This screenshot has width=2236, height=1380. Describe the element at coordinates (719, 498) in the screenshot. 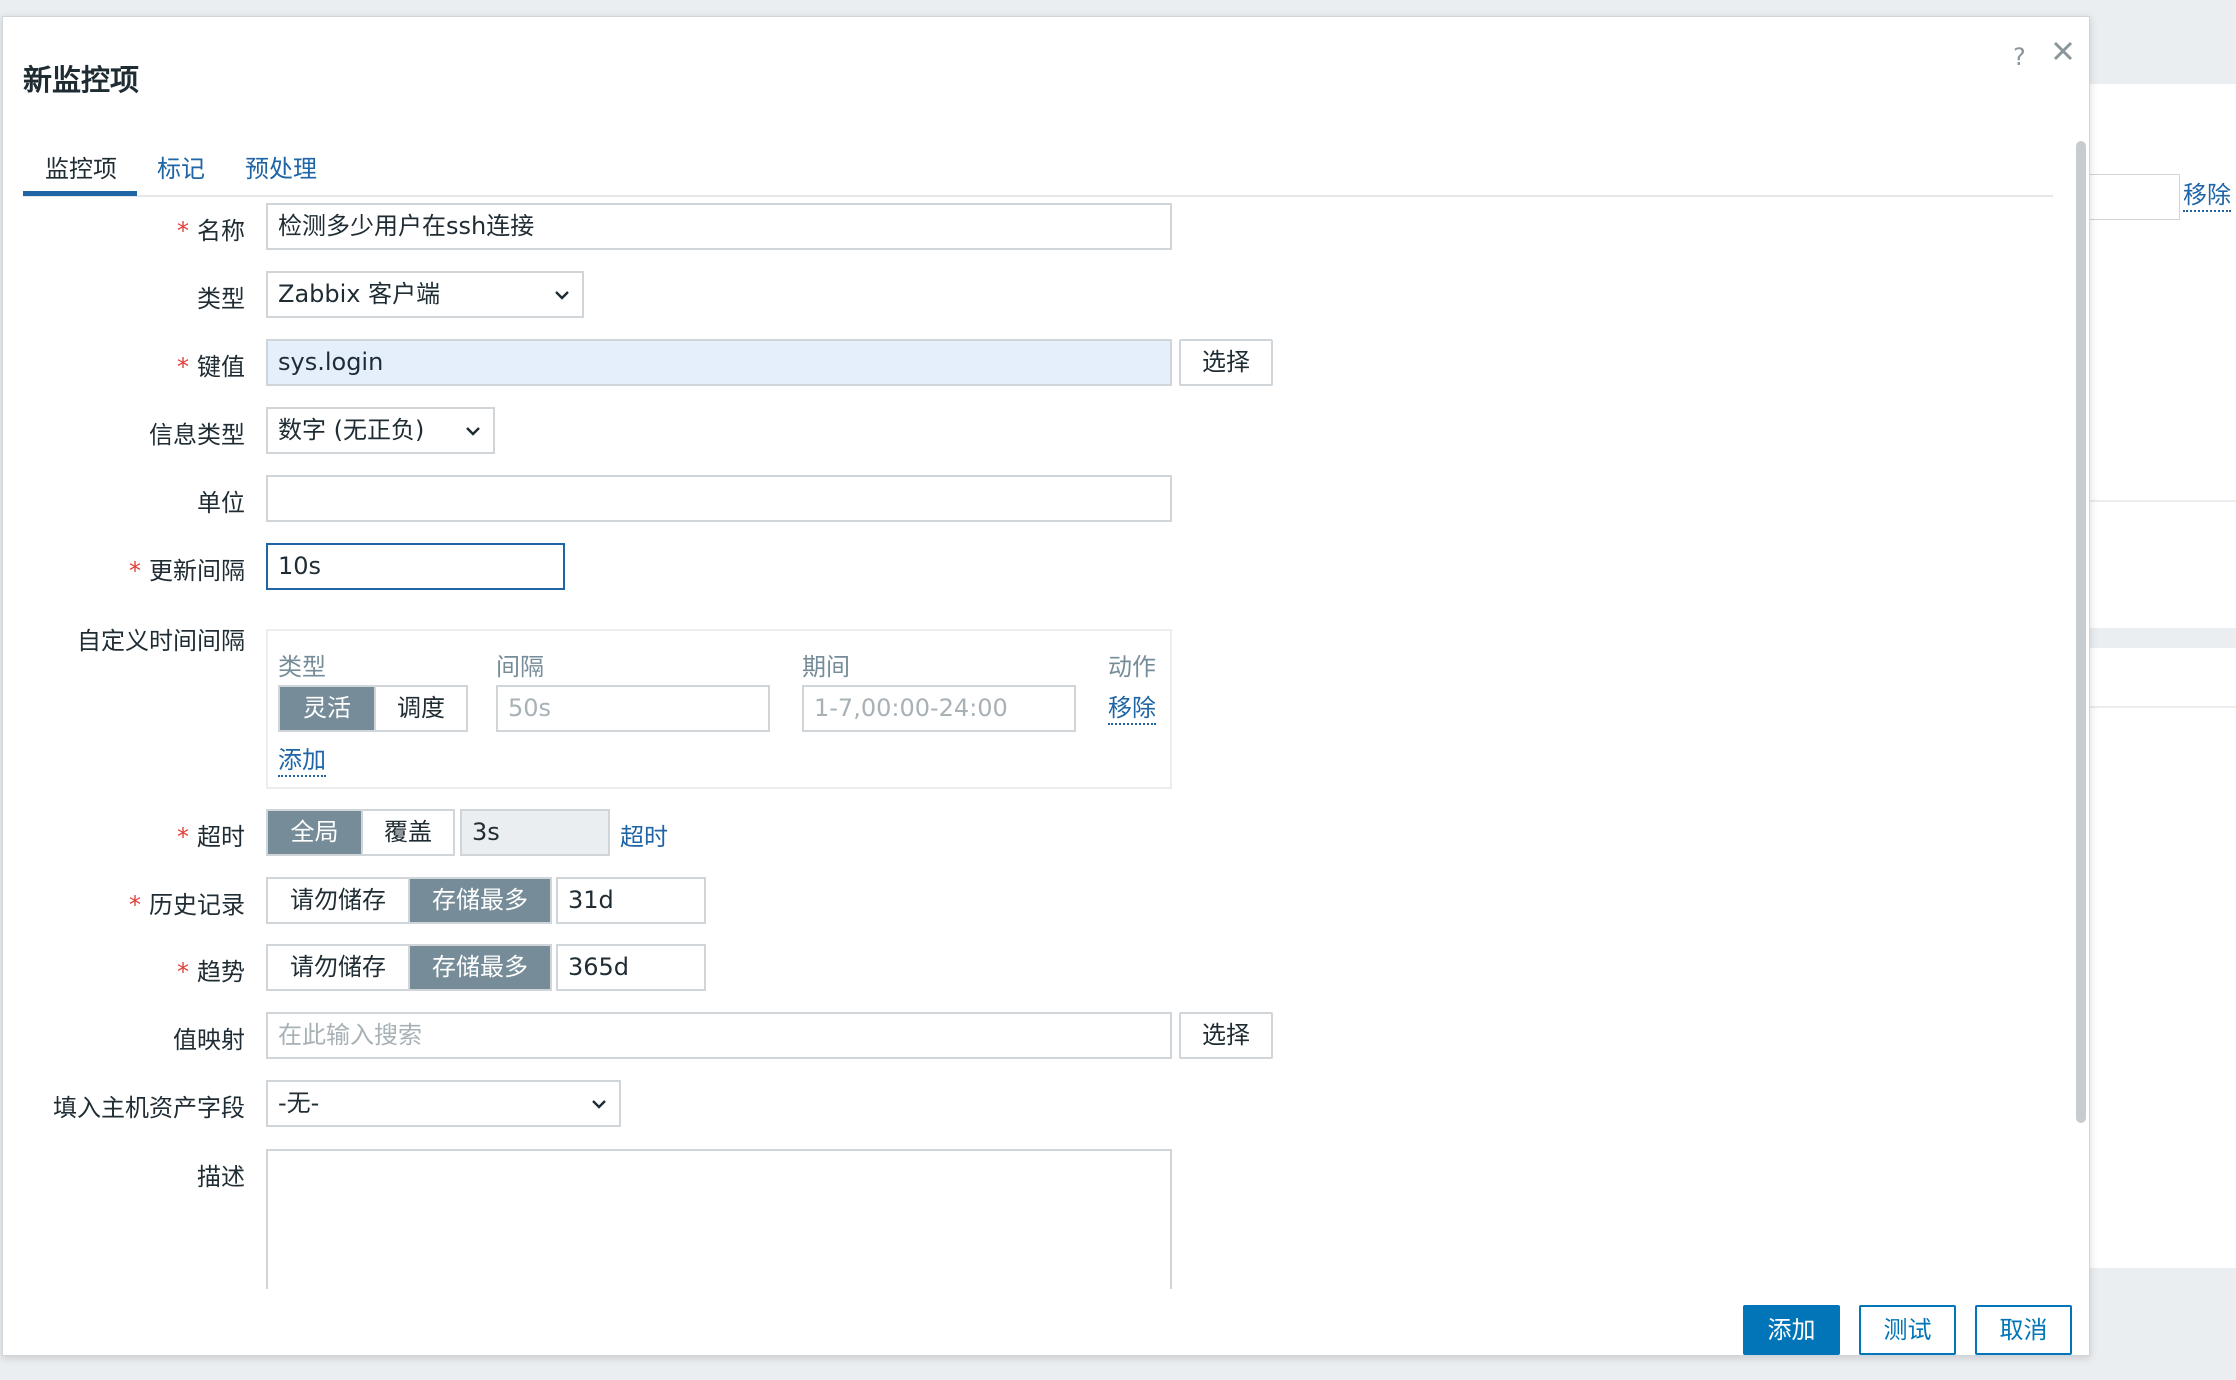

I see `units-input` at that location.